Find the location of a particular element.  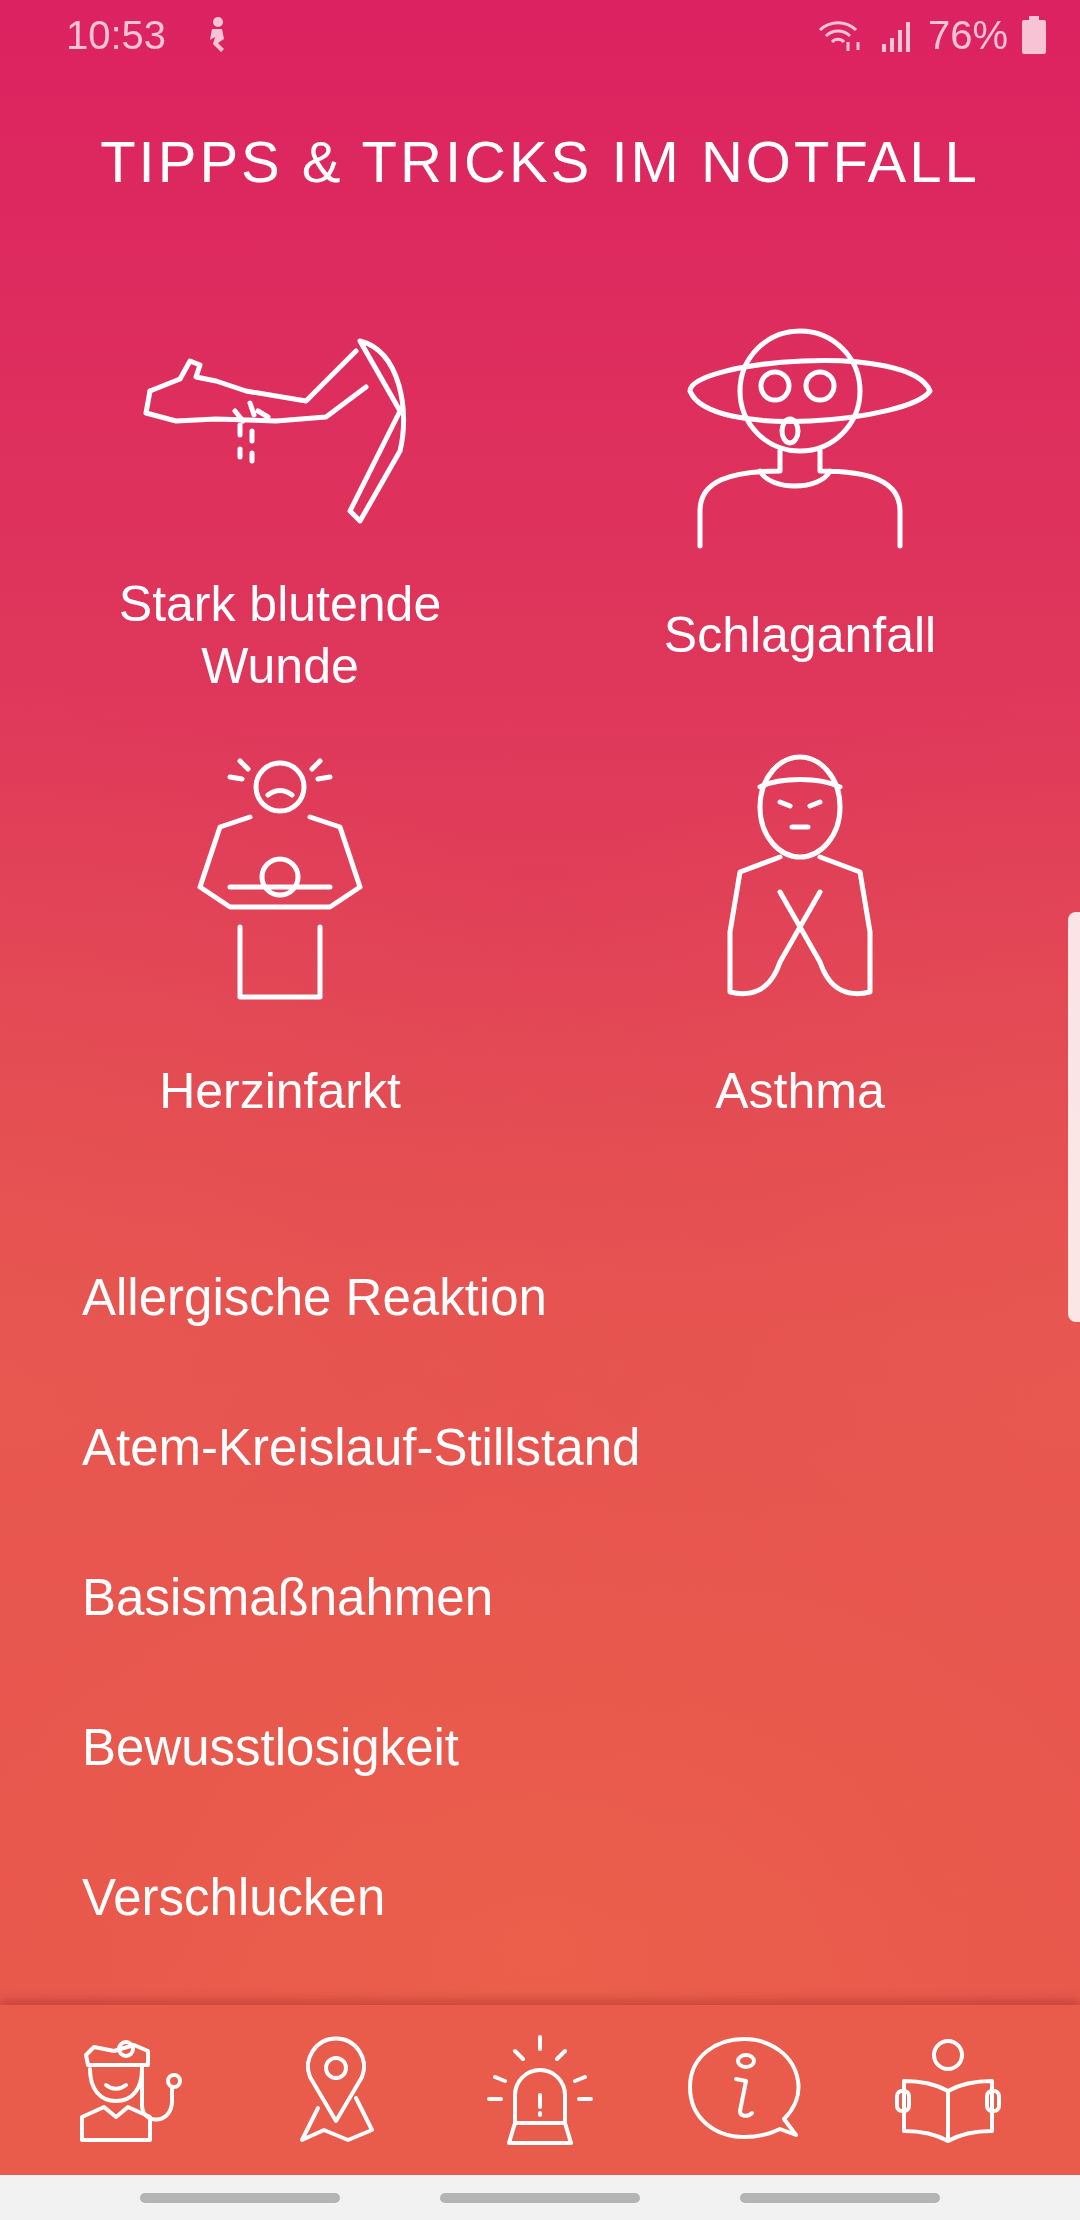

topic-list-item: Allergische Reaktion is located at coordinates (314, 1298).